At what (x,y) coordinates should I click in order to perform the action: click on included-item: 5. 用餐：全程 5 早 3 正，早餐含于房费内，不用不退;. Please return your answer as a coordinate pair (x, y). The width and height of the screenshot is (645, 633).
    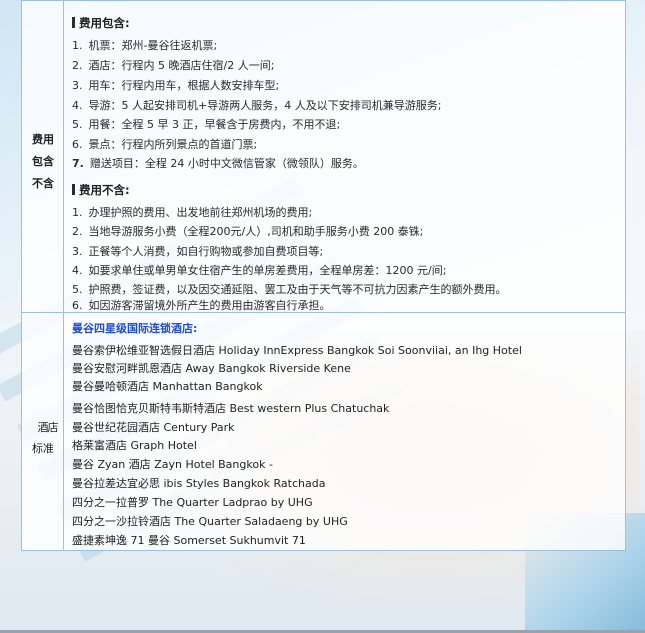
    Looking at the image, I should click on (206, 124).